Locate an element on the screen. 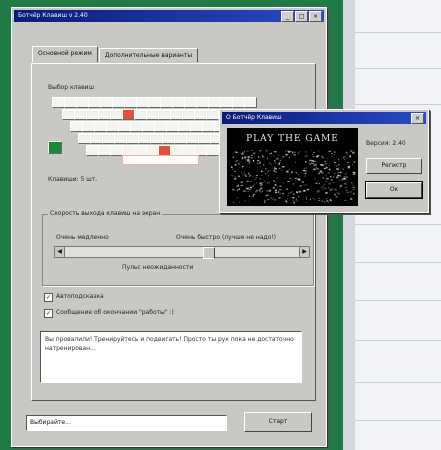  message-checkbox: ✓ is located at coordinates (48, 313).